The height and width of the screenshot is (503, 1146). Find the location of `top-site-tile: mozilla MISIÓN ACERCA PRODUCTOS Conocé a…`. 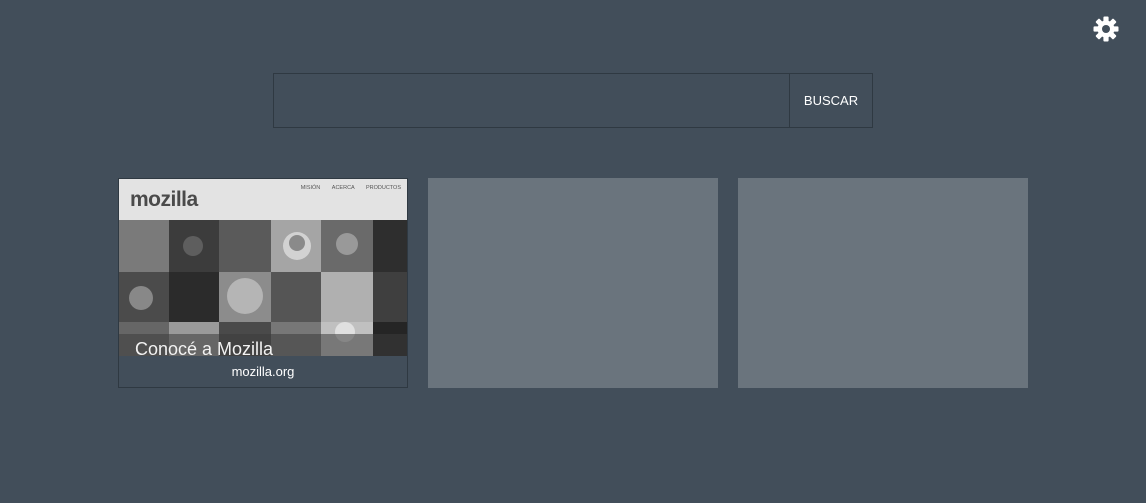

top-site-tile: mozilla MISIÓN ACERCA PRODUCTOS Conocé a… is located at coordinates (263, 283).